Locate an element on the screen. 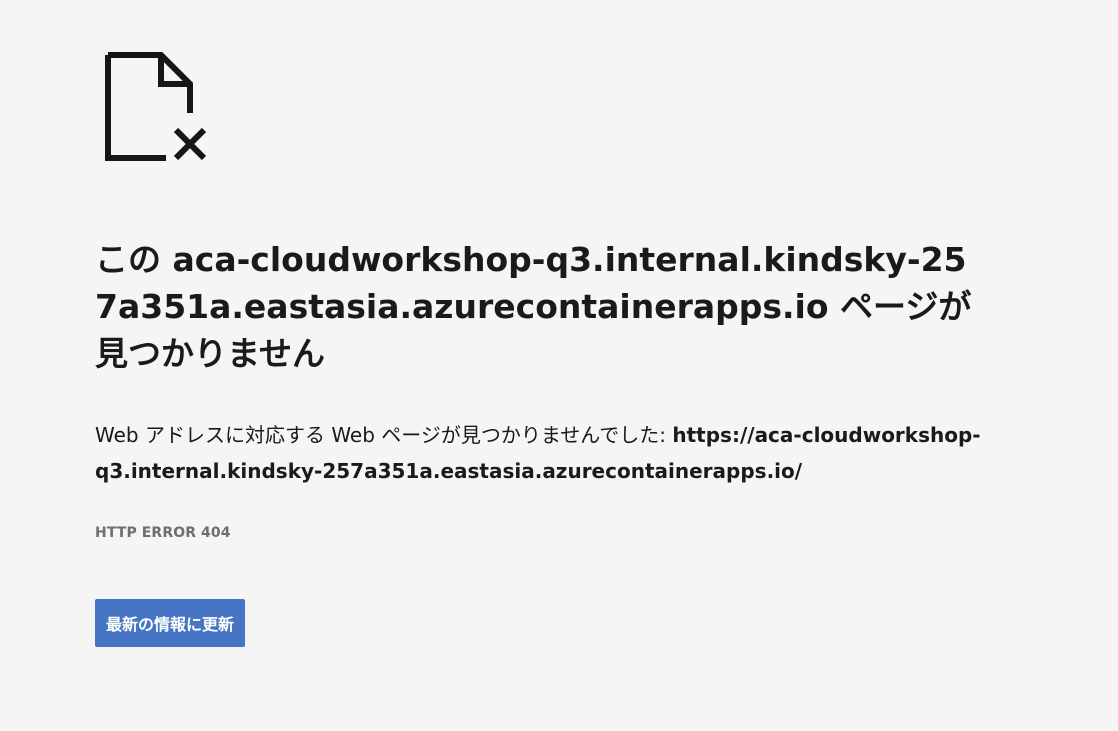 The height and width of the screenshot is (731, 1118). error-code: HTTP ERROR 404 is located at coordinates (163, 533).